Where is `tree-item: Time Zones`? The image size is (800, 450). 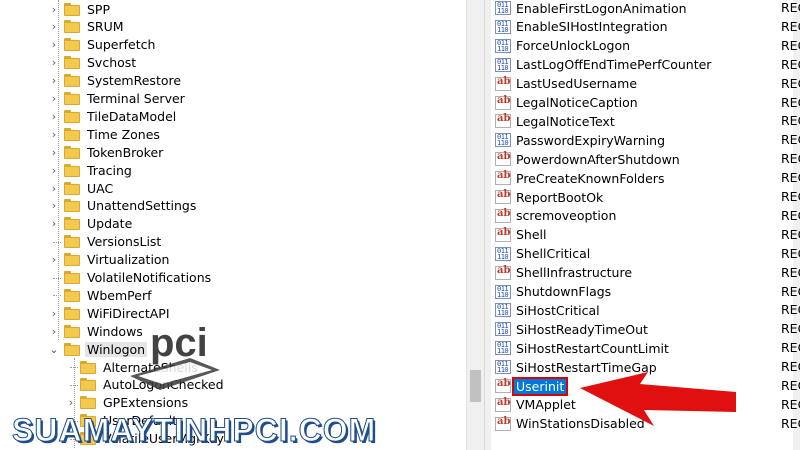
tree-item: Time Zones is located at coordinates (113, 134).